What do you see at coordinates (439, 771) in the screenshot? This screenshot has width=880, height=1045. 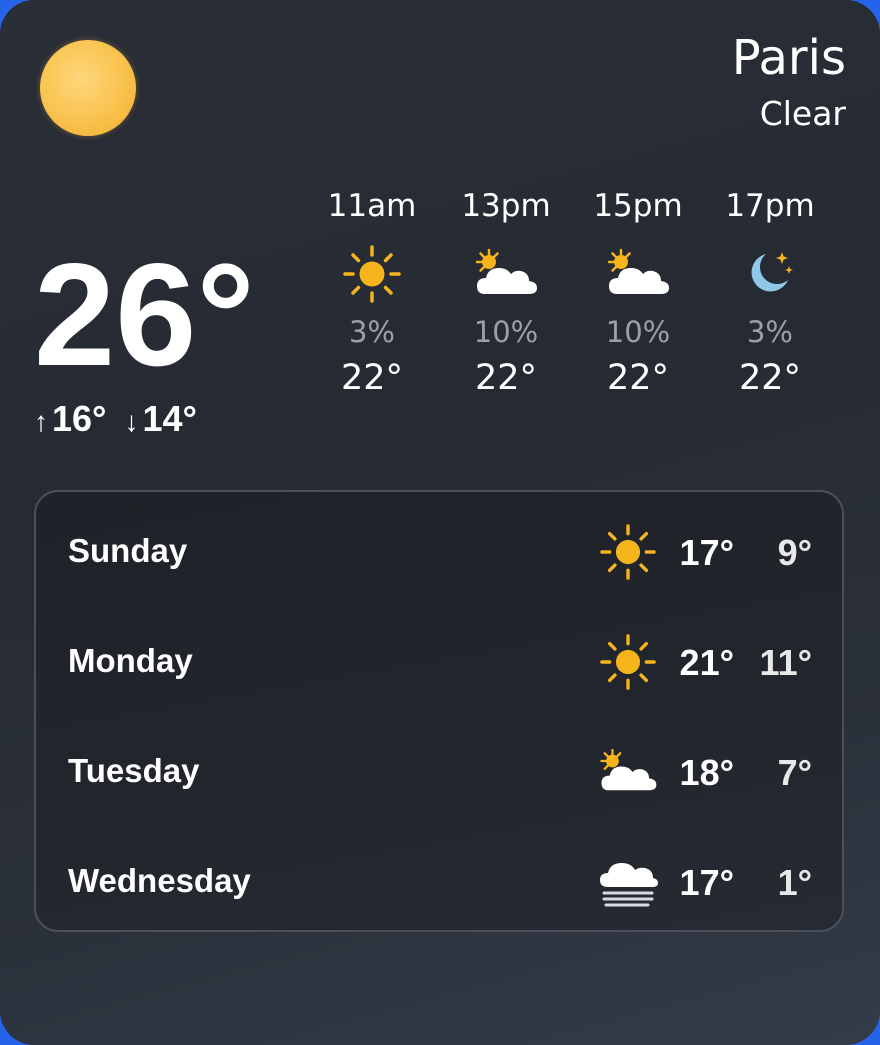 I see `daily-row: Tuesday 18° 7°` at bounding box center [439, 771].